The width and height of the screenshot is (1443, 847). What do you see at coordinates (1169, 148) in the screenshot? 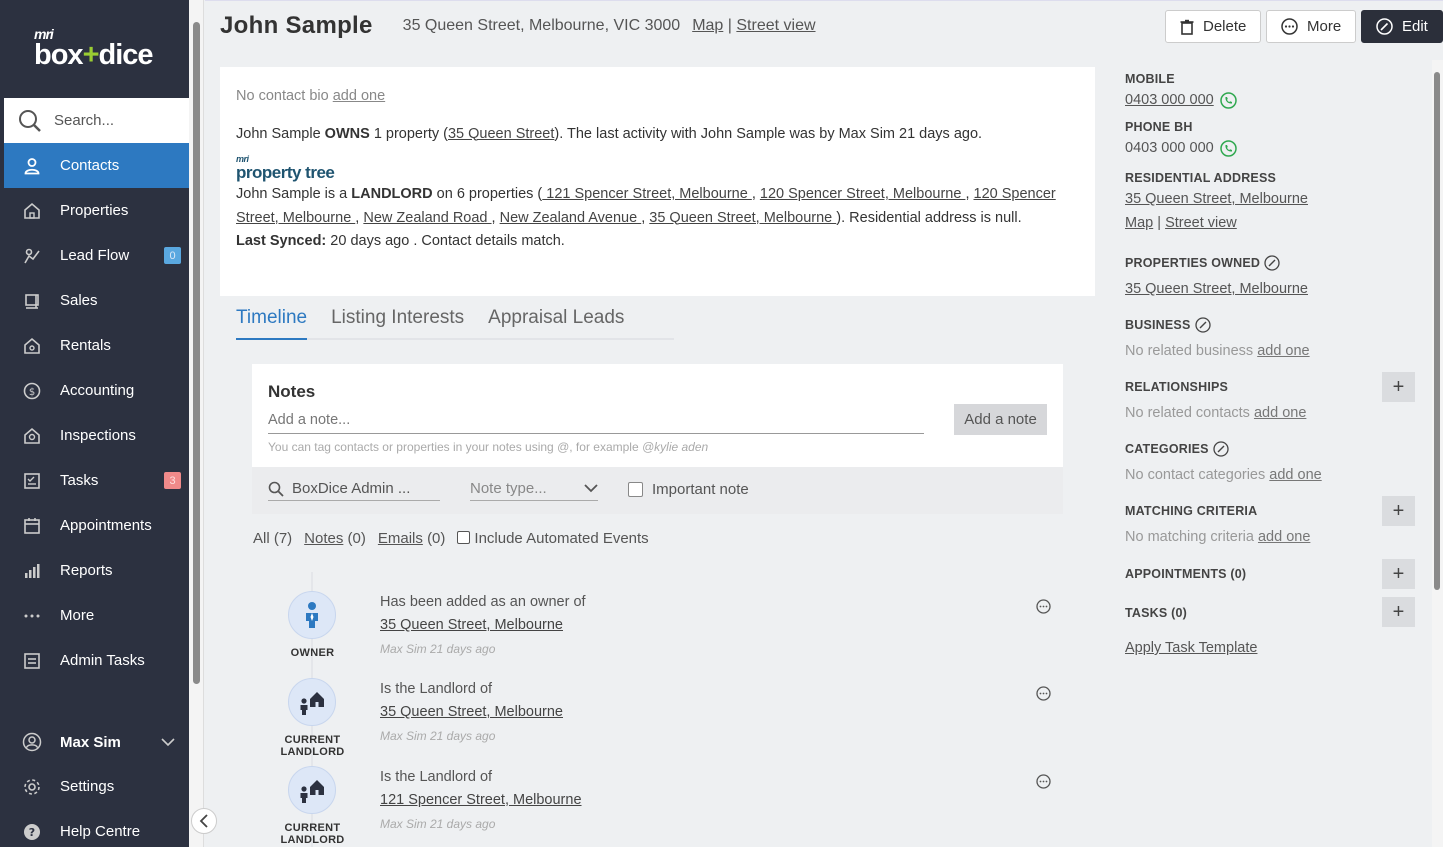
I see `phone-bh-value: 0403 000 000` at bounding box center [1169, 148].